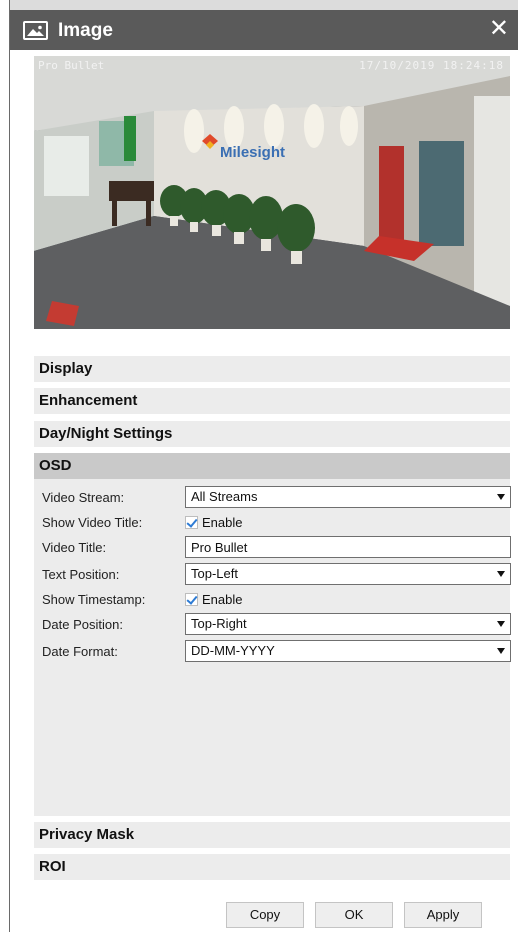  I want to click on image-icon, so click(35, 30).